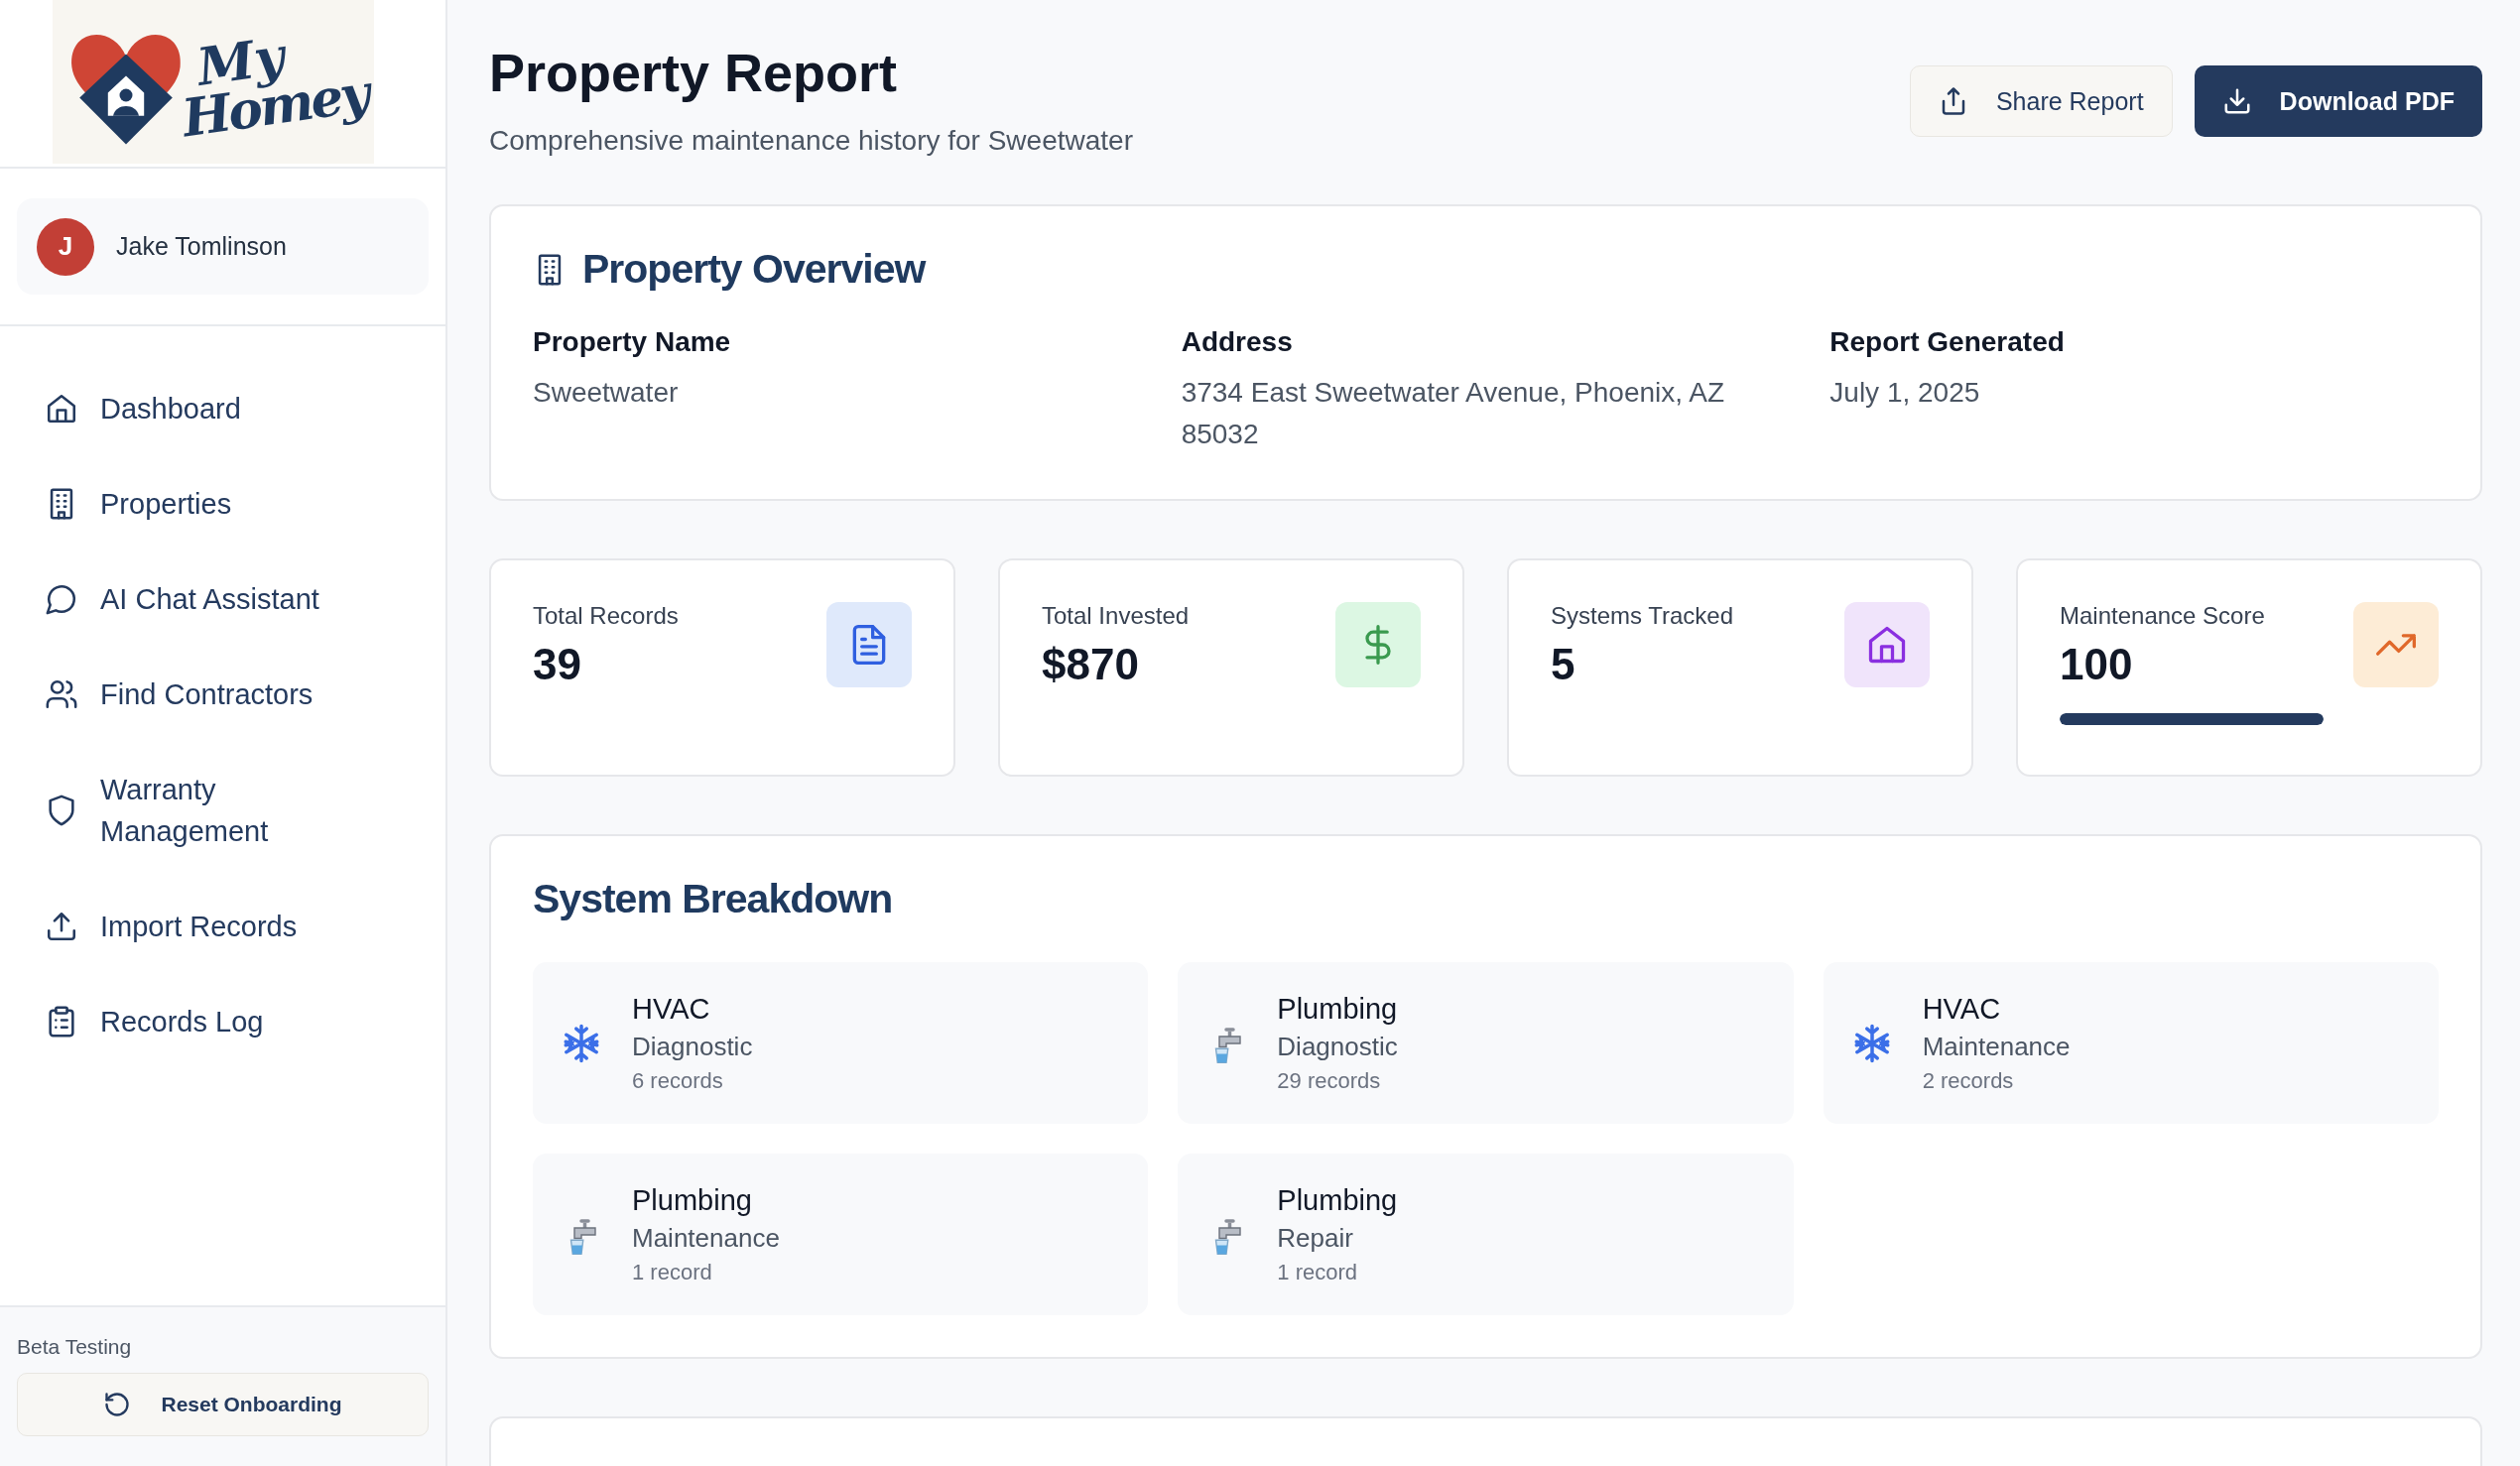  I want to click on field-value: Sweetwater, so click(606, 393).